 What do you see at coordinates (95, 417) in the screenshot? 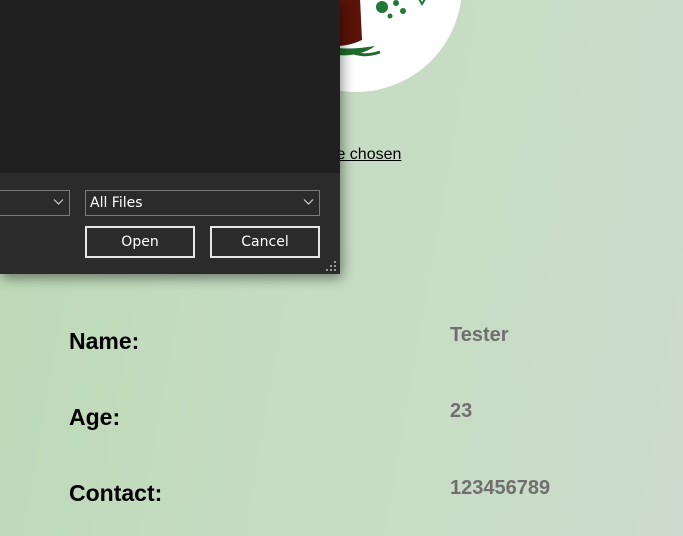
I see `age-label: Age:` at bounding box center [95, 417].